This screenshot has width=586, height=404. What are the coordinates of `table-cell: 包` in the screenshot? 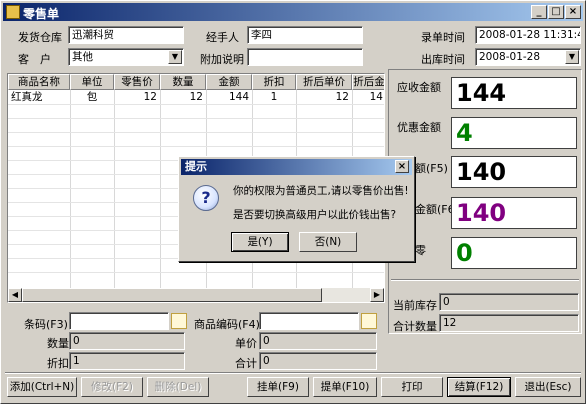 It's located at (92, 97).